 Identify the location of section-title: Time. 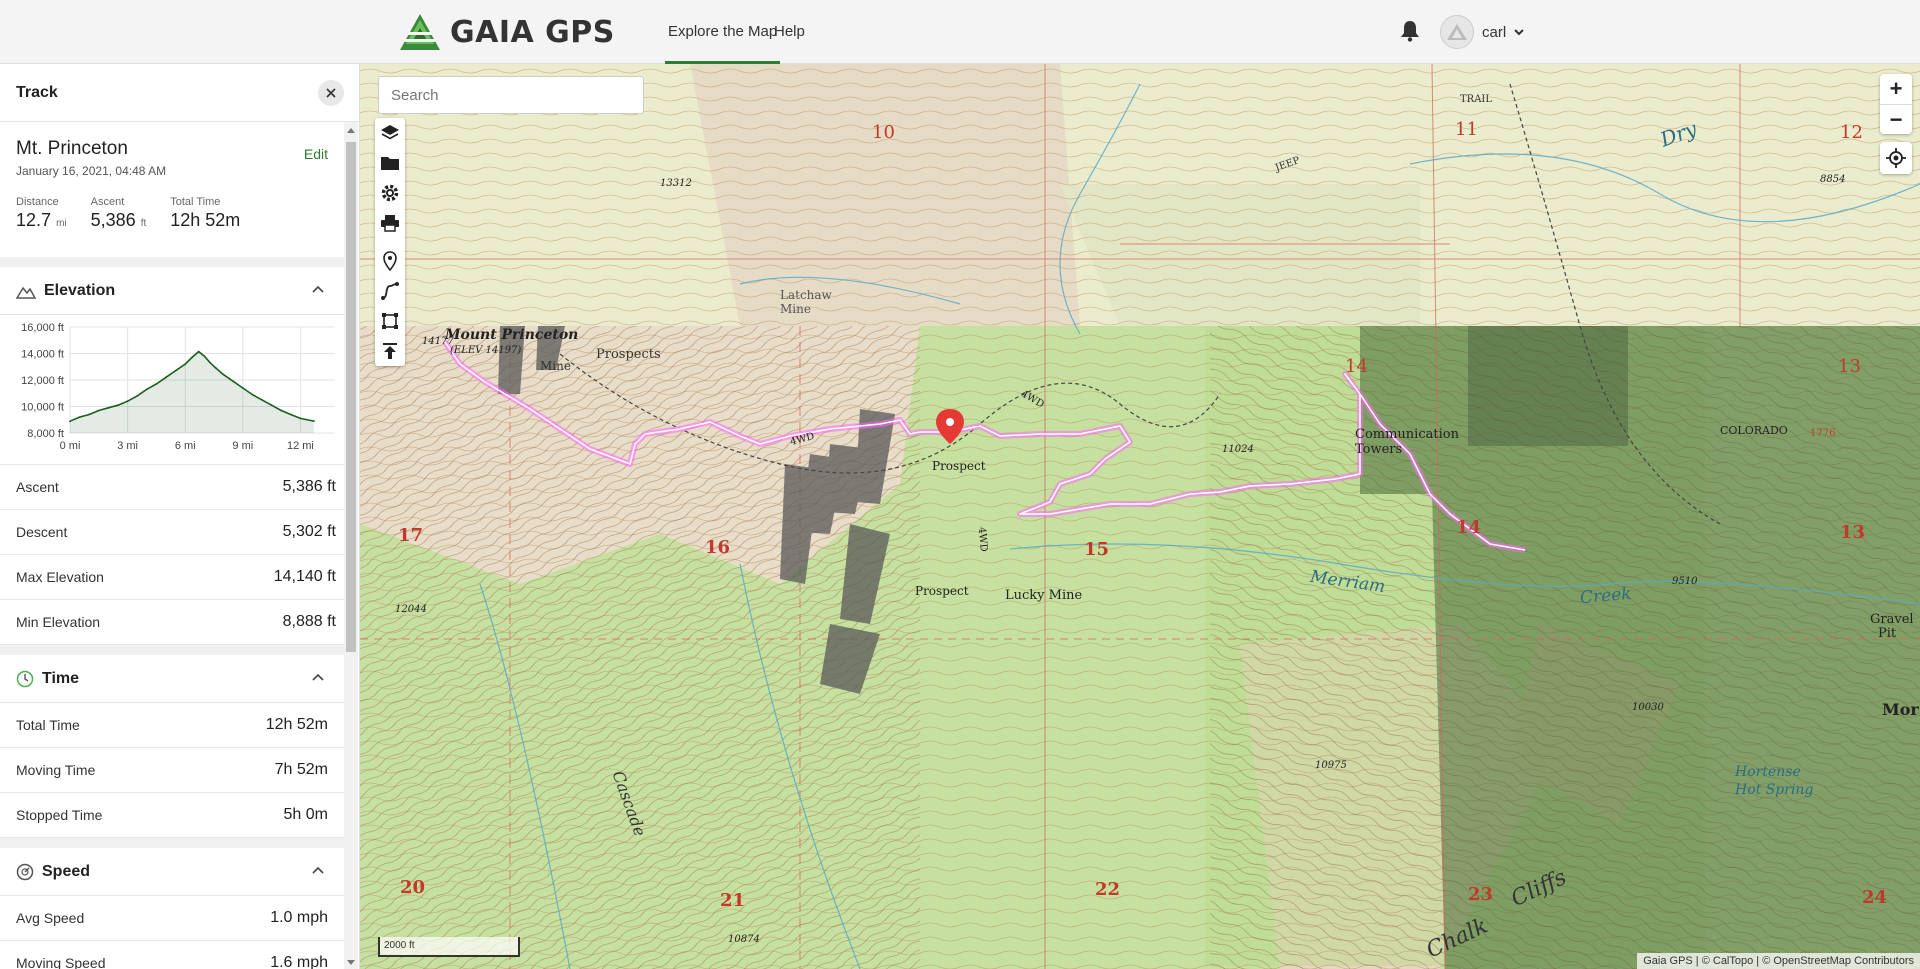
(61, 678).